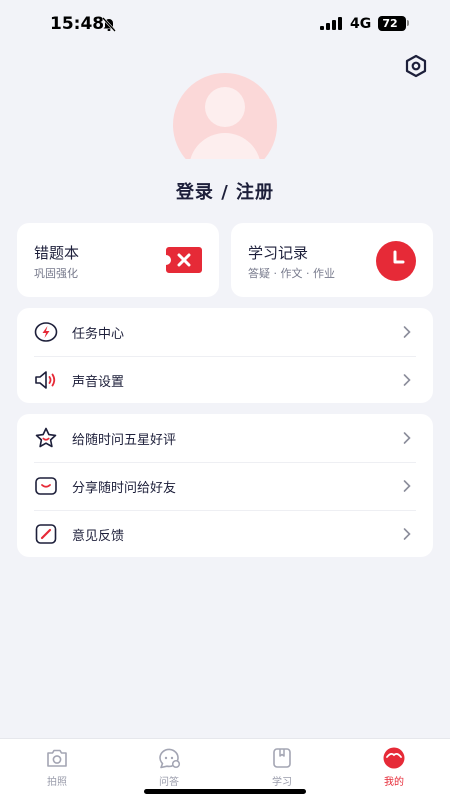 The width and height of the screenshot is (450, 800). I want to click on speaker-icon, so click(45, 380).